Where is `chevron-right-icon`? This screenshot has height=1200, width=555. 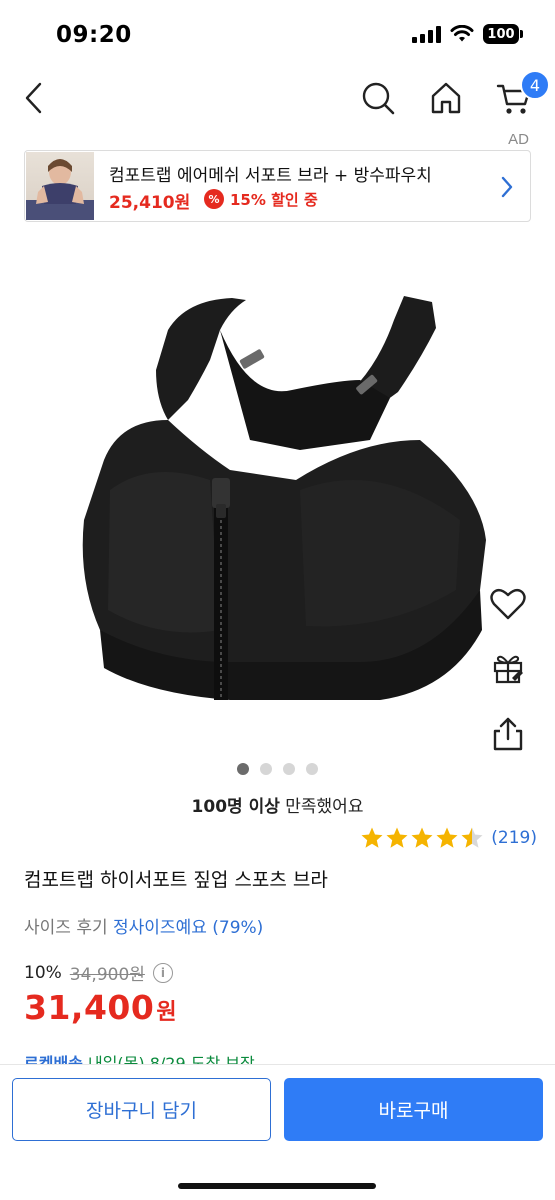 chevron-right-icon is located at coordinates (507, 187).